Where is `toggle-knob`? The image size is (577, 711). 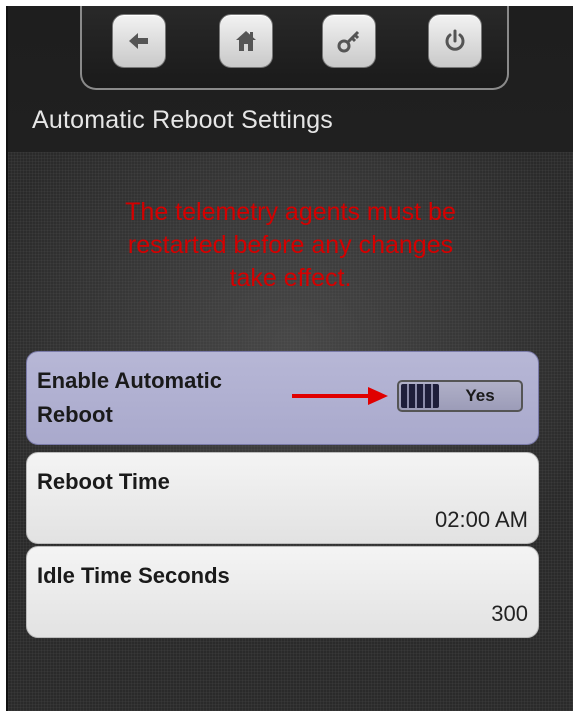
toggle-knob is located at coordinates (420, 396).